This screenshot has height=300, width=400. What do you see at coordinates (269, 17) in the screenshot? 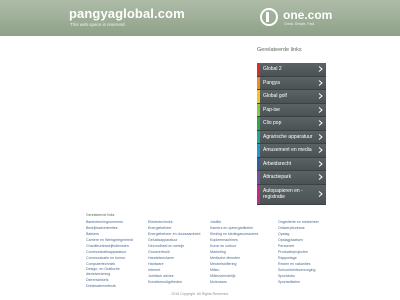
I see `onecom-power-icon` at bounding box center [269, 17].